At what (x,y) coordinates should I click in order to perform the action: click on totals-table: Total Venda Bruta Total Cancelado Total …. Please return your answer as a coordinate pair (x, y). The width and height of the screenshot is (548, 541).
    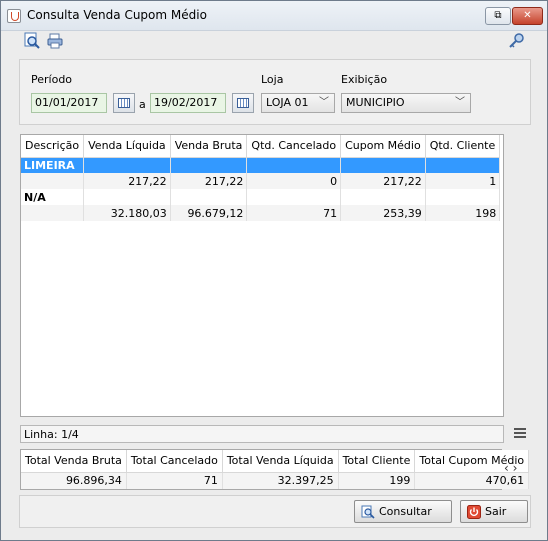
    Looking at the image, I should click on (275, 469).